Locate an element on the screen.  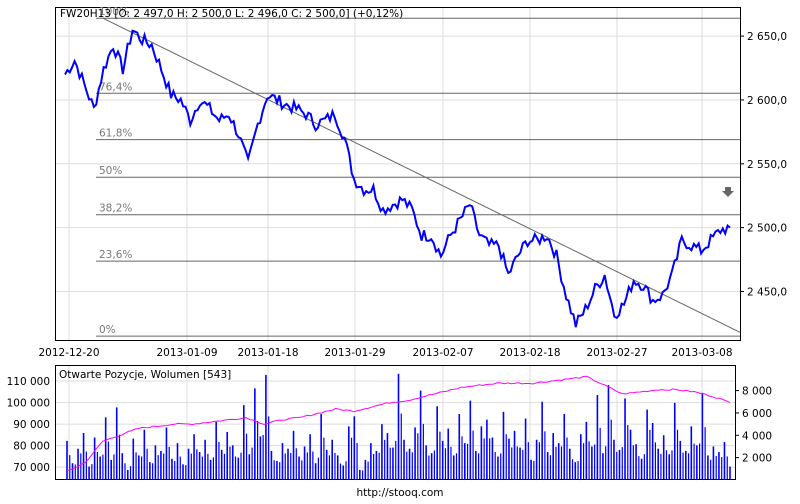
x-tick-label: 2013-01-18 is located at coordinates (267, 353).